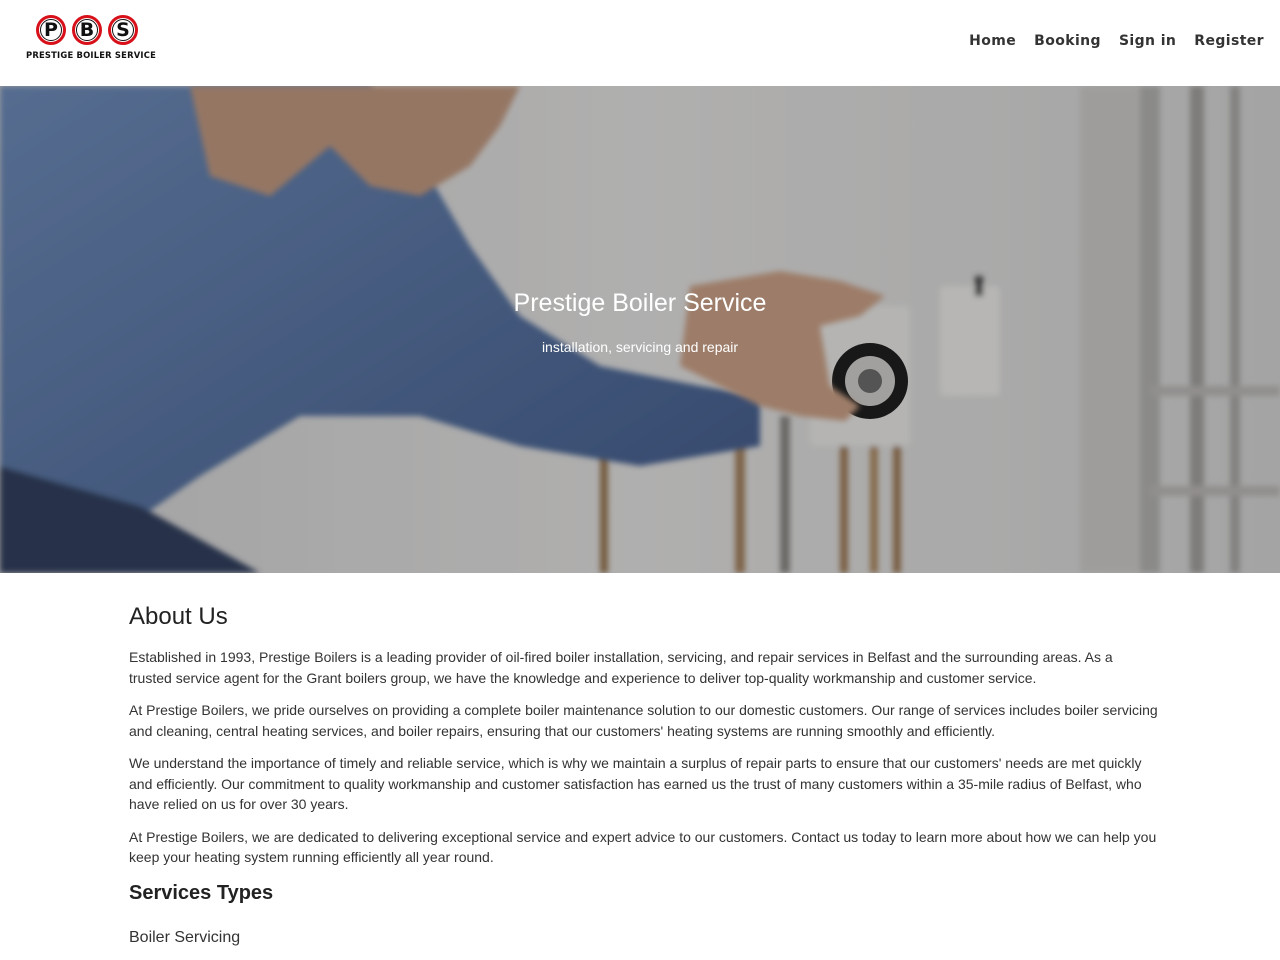 The image size is (1280, 960). Describe the element at coordinates (1116, 41) in the screenshot. I see `main-nav: Home Booking Sign in Register` at that location.